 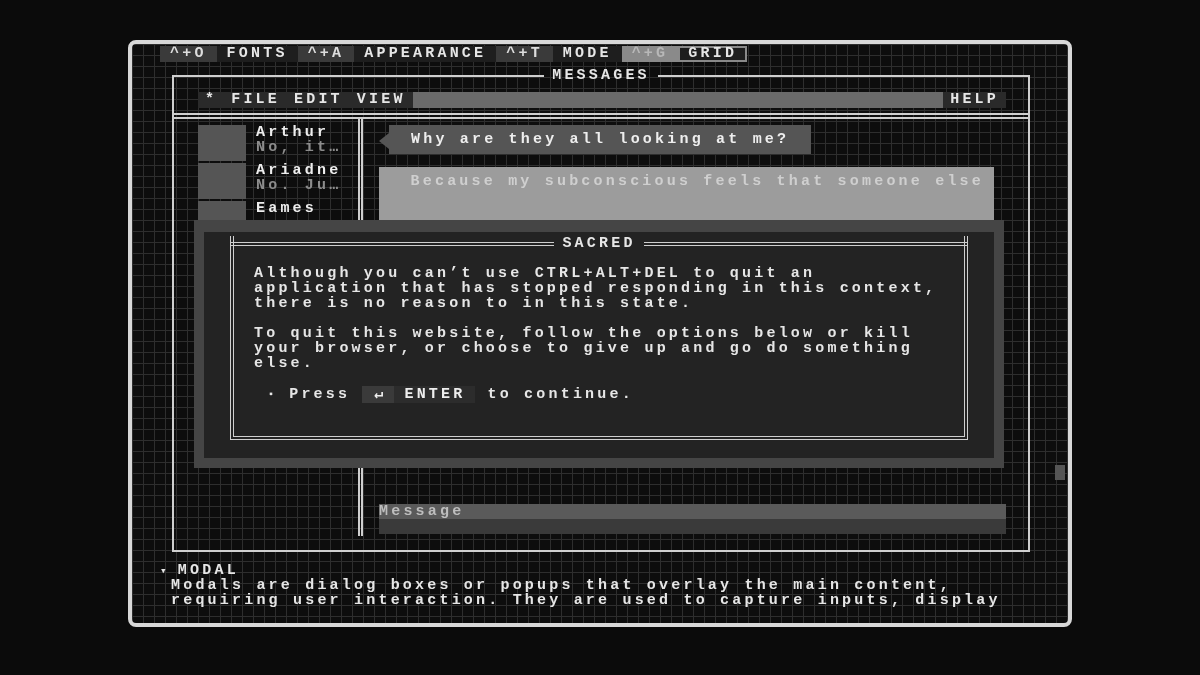 I want to click on menu-item: *, so click(x=211, y=100).